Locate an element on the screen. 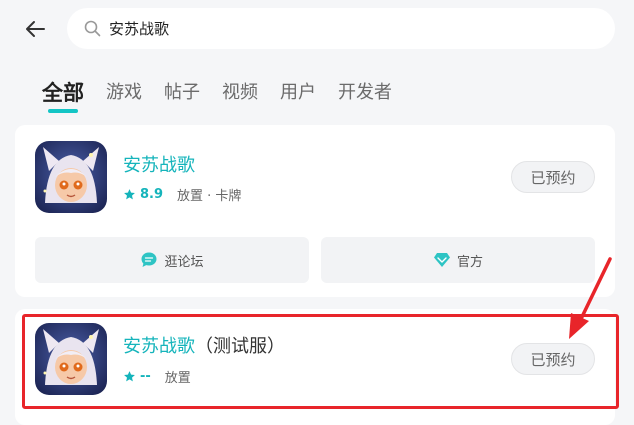  game-meta: 8.9 放置 · 卡牌 is located at coordinates (182, 194).